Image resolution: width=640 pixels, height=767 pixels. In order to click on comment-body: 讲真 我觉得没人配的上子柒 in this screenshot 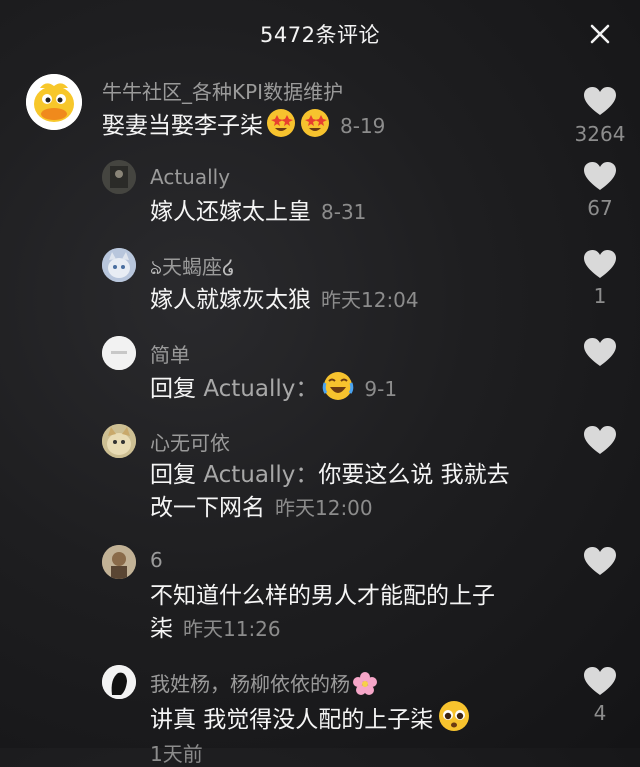, I will do `click(292, 720)`.